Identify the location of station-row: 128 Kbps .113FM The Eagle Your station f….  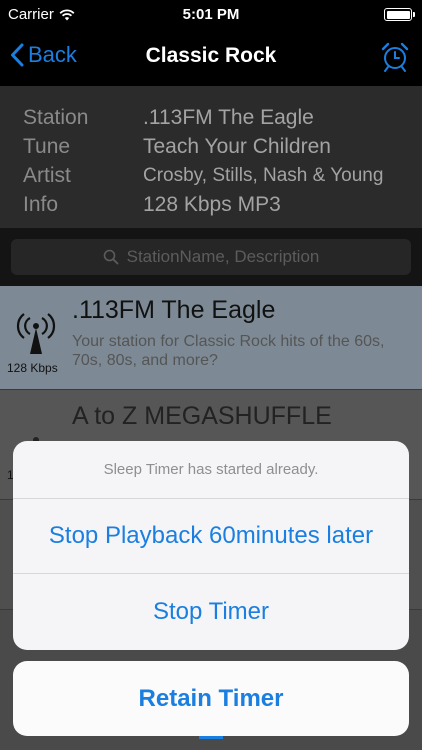
(211, 338).